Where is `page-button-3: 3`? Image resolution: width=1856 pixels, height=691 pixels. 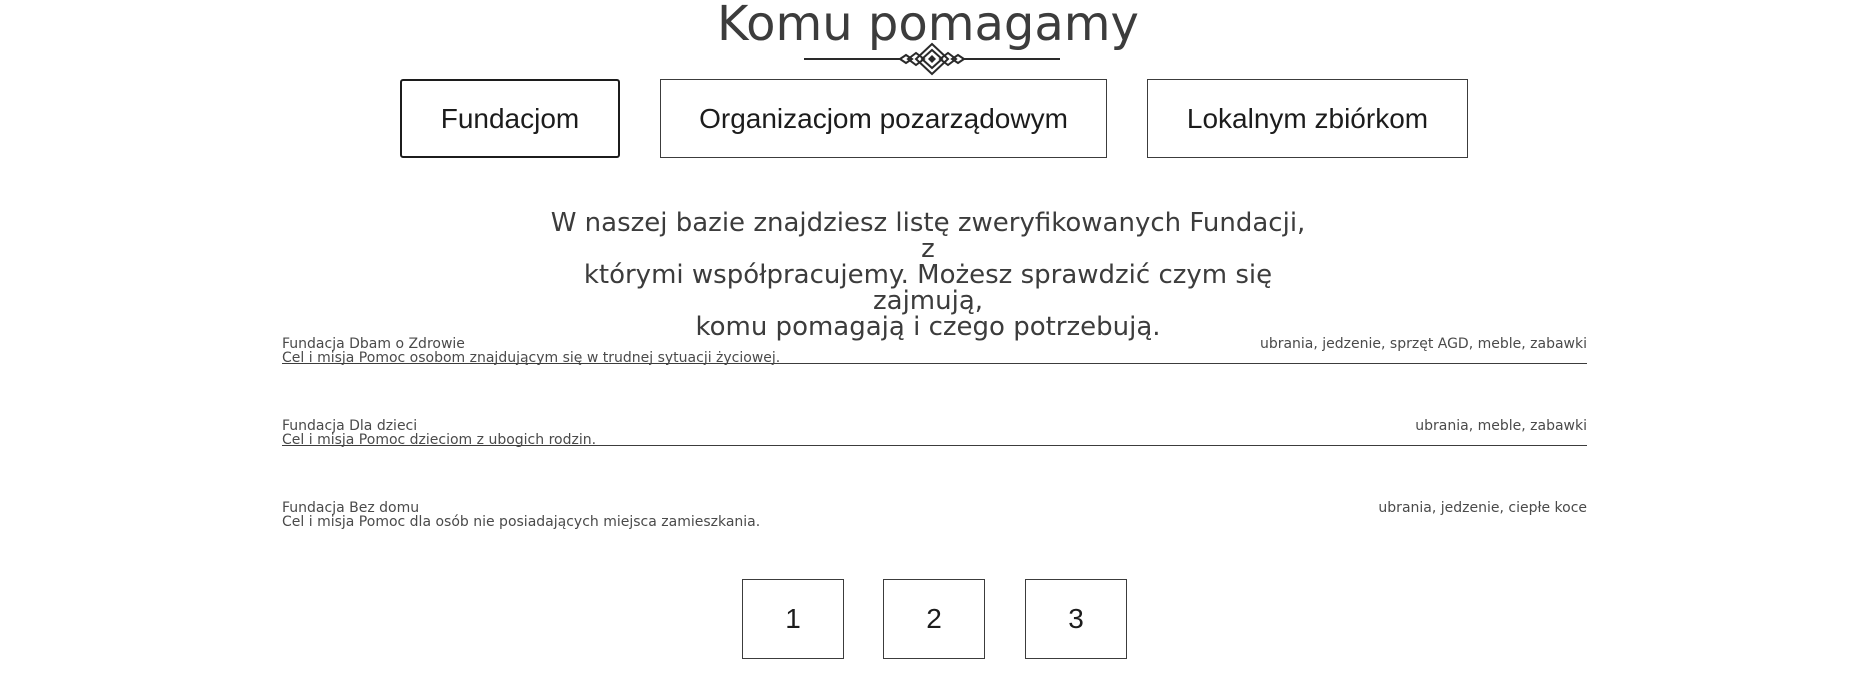 page-button-3: 3 is located at coordinates (1076, 619).